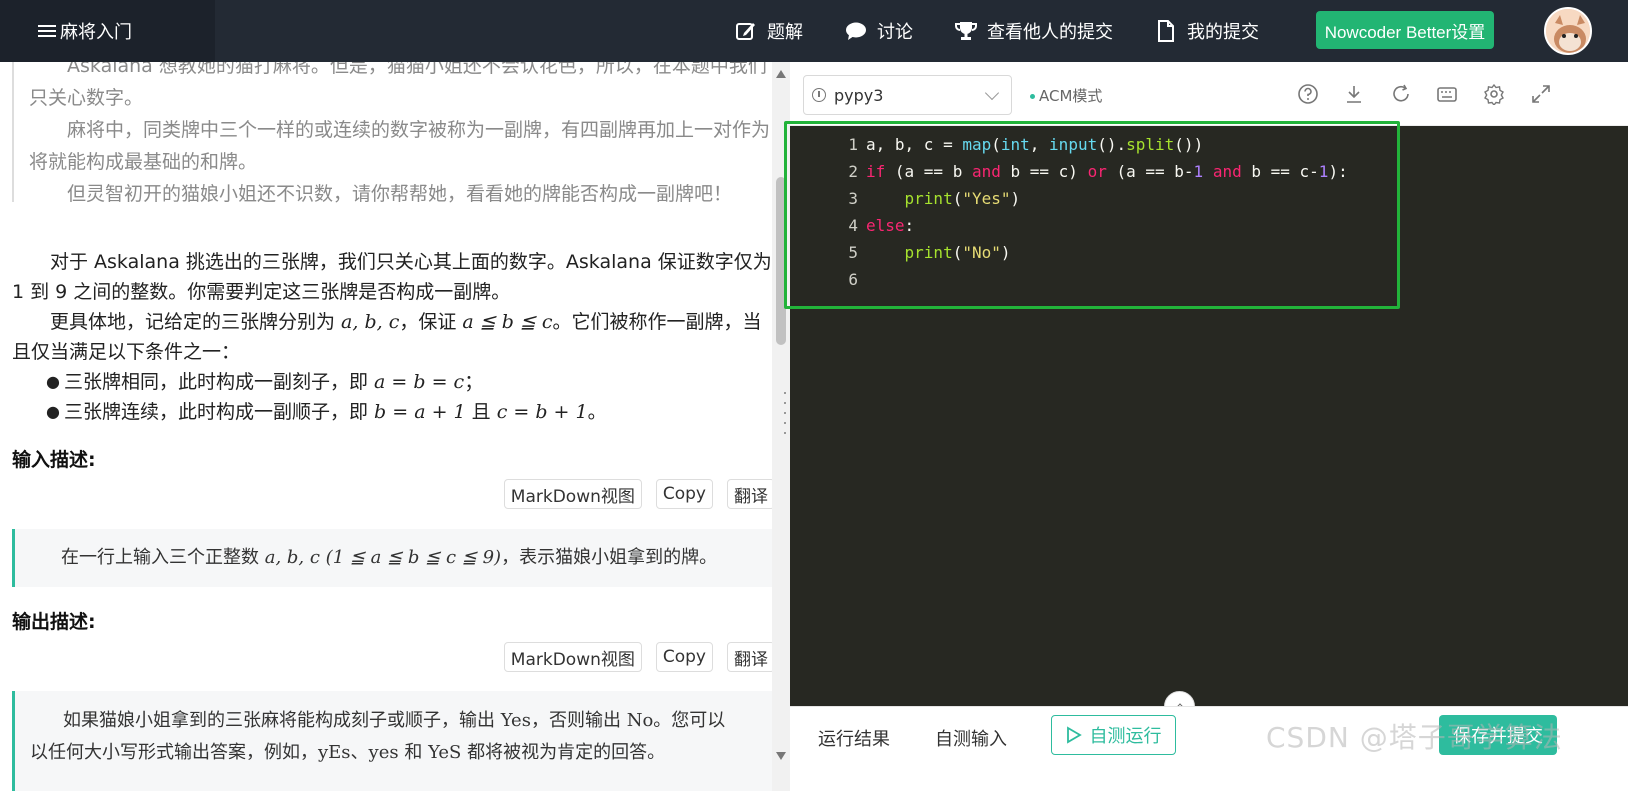  I want to click on nav-my-submissions: 我的提交, so click(1207, 31).